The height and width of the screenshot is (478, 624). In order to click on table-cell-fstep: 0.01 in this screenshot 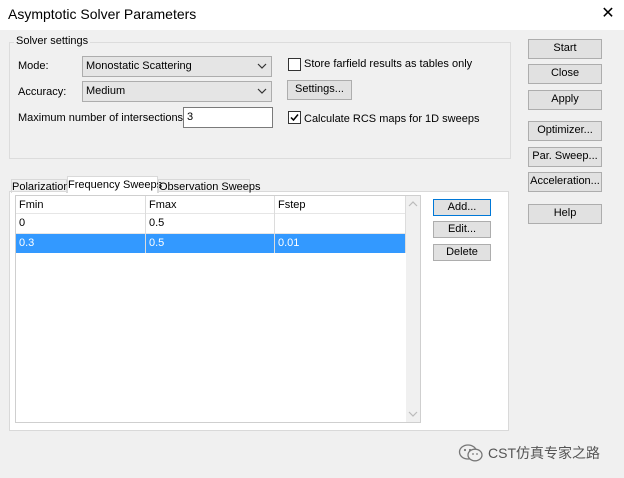, I will do `click(289, 243)`.